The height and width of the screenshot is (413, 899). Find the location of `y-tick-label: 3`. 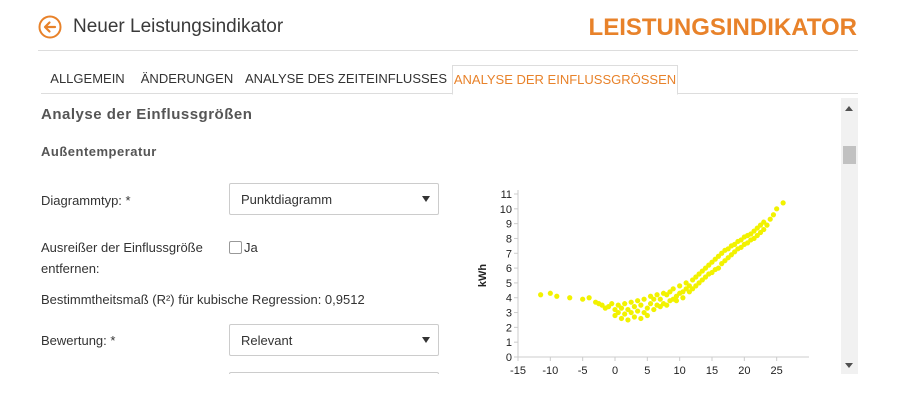

y-tick-label: 3 is located at coordinates (509, 314).